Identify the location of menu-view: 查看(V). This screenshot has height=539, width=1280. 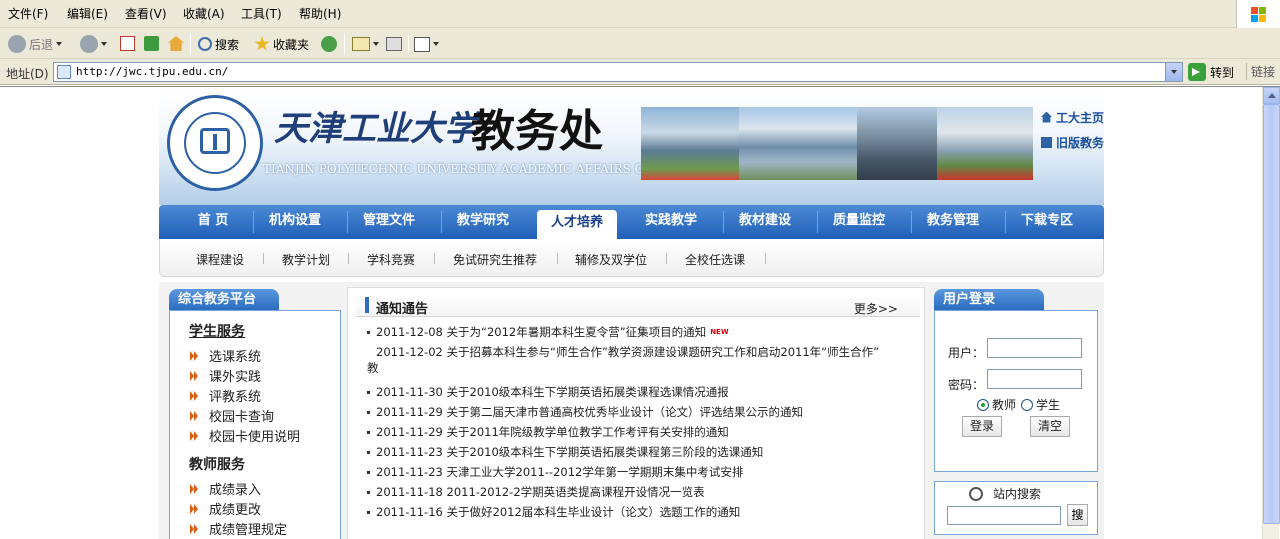
(146, 14).